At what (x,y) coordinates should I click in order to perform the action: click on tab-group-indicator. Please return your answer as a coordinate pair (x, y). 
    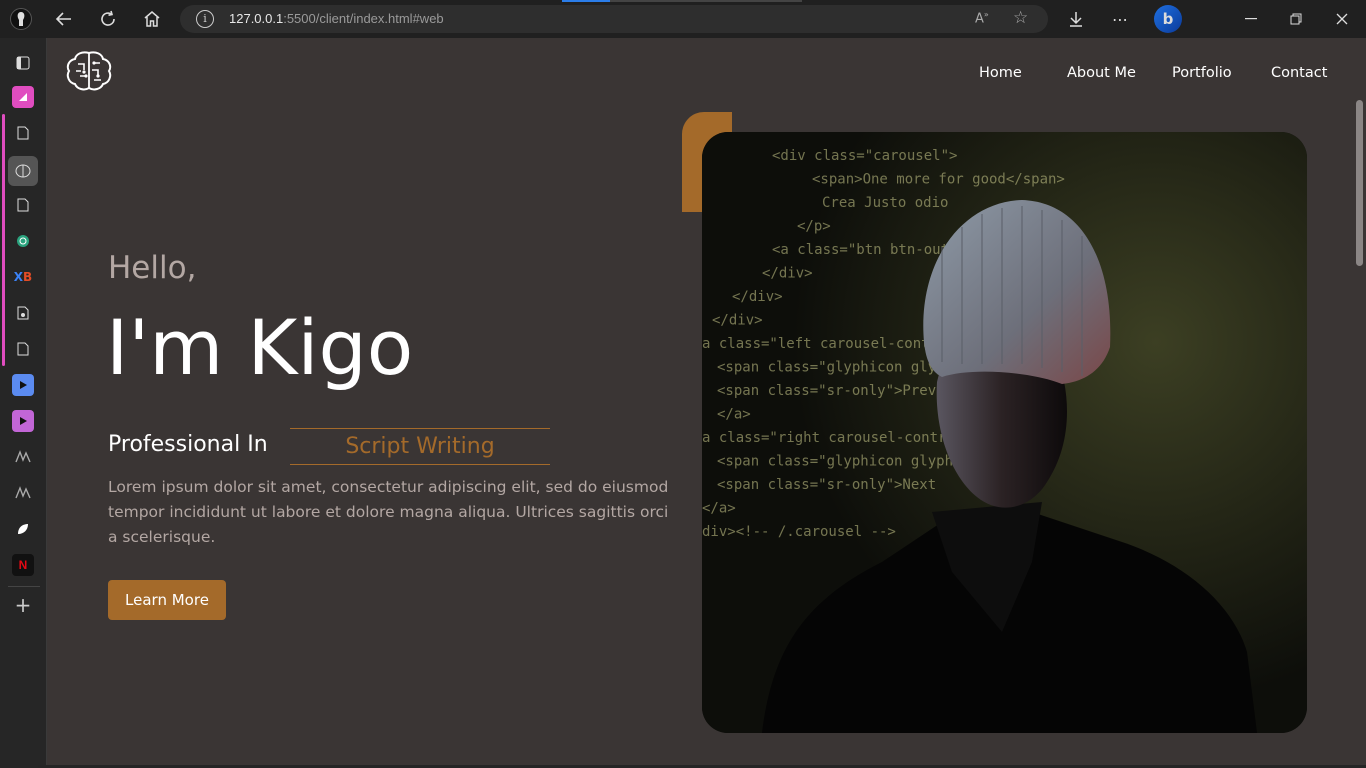
    Looking at the image, I should click on (3, 240).